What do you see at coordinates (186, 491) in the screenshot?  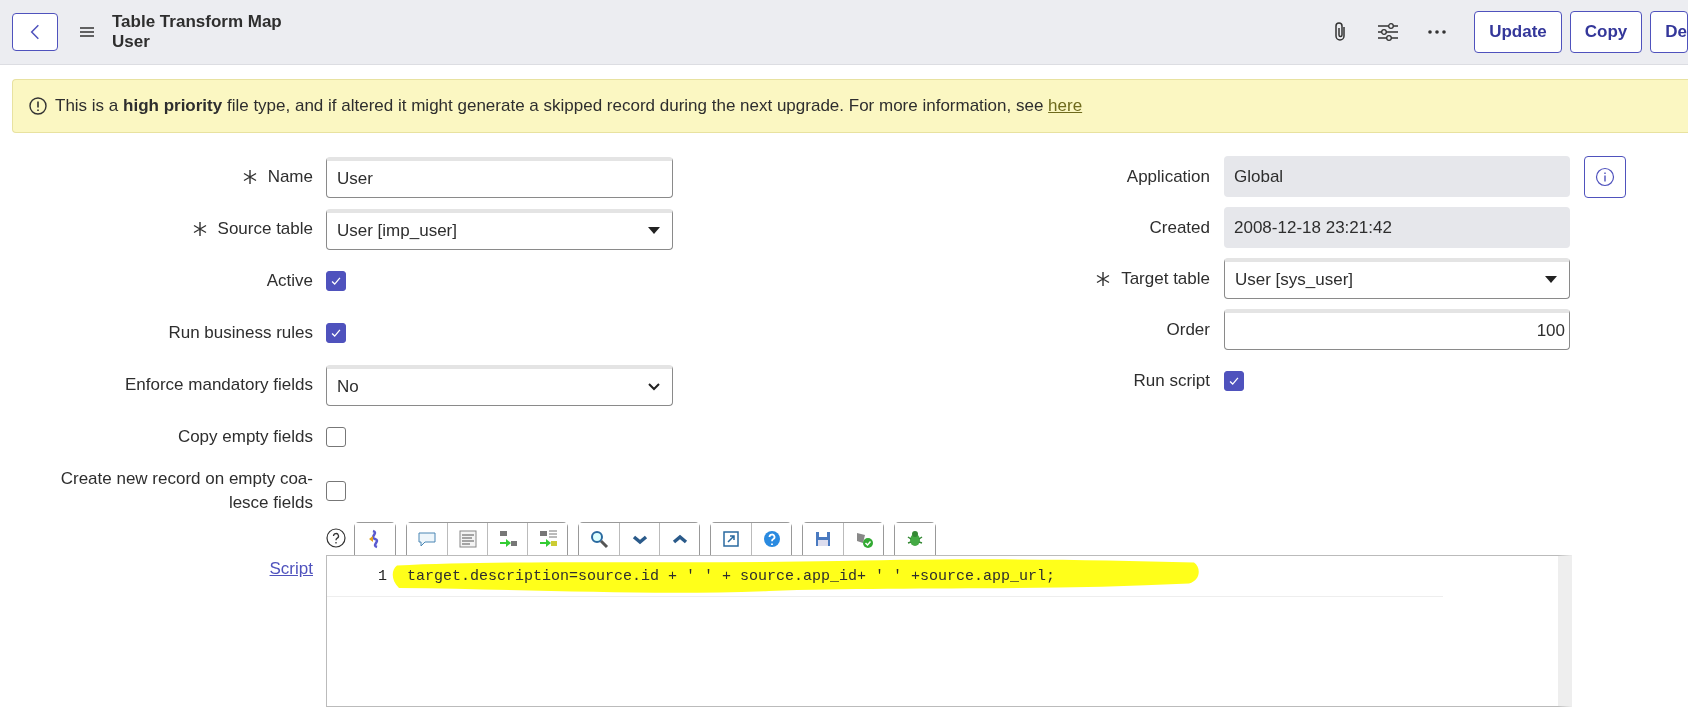 I see `field-label: Create new record on empty coa- lesce fields` at bounding box center [186, 491].